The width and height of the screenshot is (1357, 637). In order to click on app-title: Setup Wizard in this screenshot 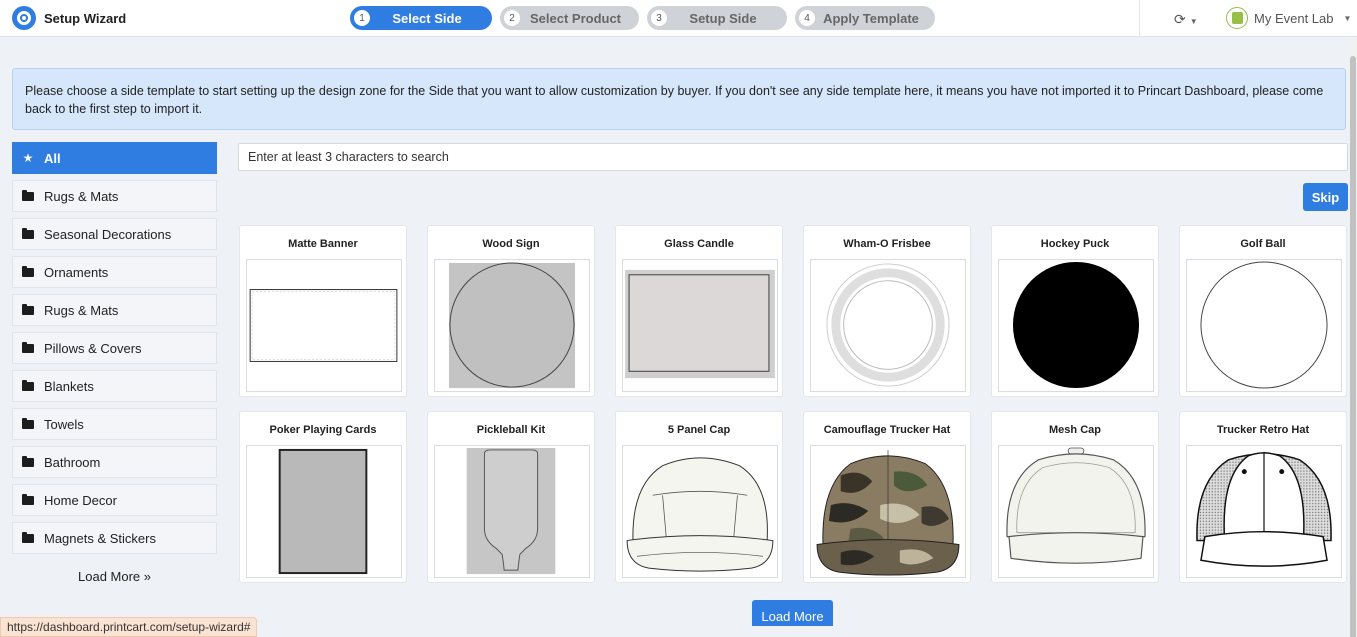, I will do `click(85, 18)`.